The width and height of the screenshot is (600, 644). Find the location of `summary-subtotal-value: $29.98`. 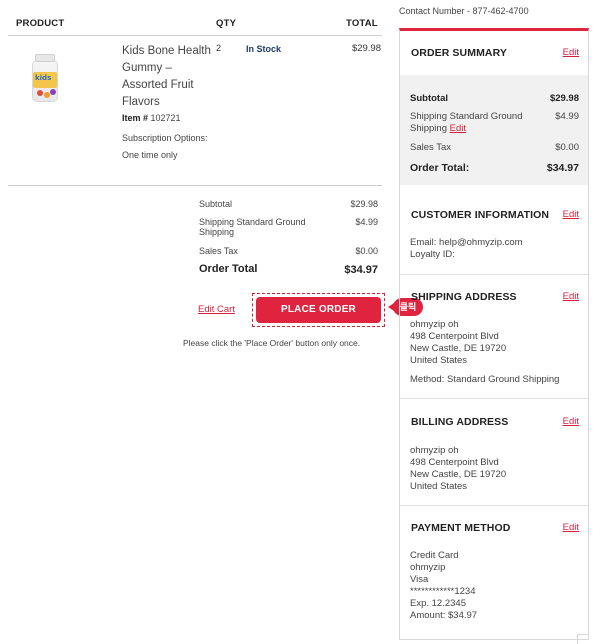

summary-subtotal-value: $29.98 is located at coordinates (564, 98).